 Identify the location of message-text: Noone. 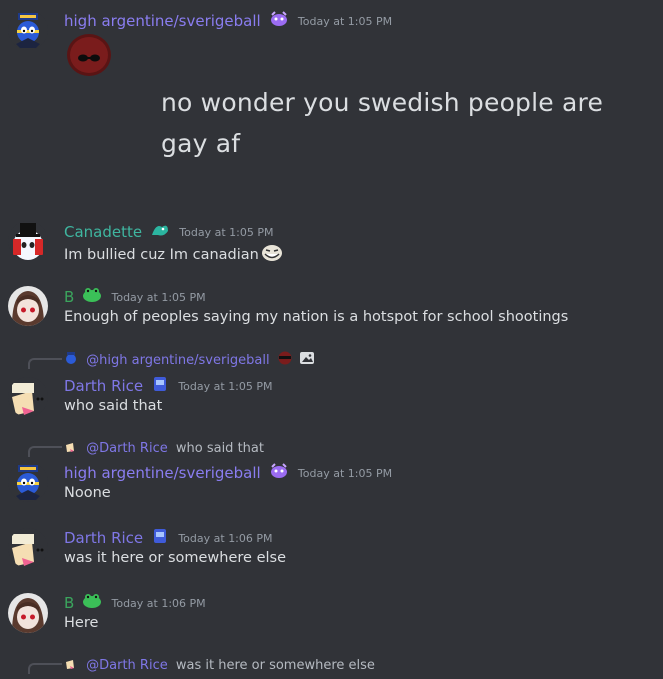
(87, 493).